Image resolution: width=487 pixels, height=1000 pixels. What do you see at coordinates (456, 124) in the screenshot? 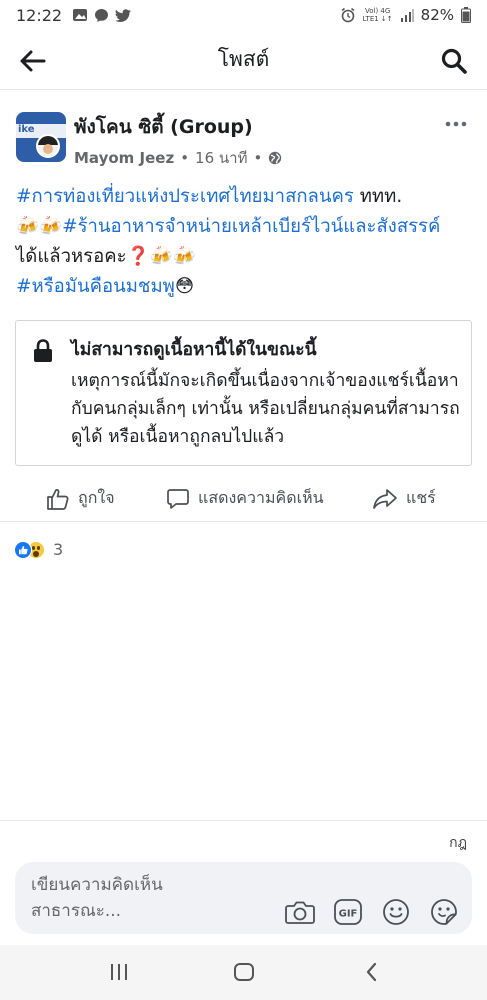
I see `more-dots-icon` at bounding box center [456, 124].